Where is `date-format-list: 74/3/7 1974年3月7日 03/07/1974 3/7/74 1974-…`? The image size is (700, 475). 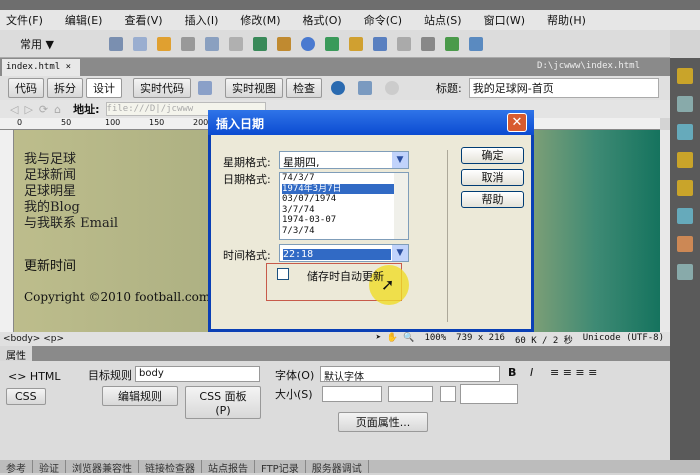 date-format-list: 74/3/7 1974年3月7日 03/07/1974 3/7/74 1974-… is located at coordinates (344, 206).